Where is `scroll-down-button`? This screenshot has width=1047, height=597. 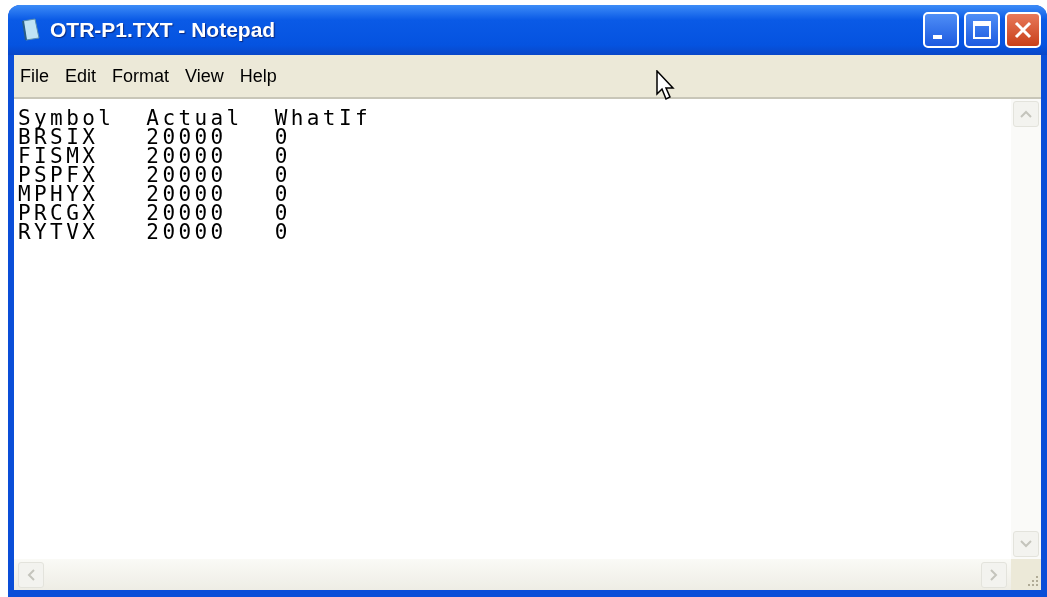 scroll-down-button is located at coordinates (1026, 544).